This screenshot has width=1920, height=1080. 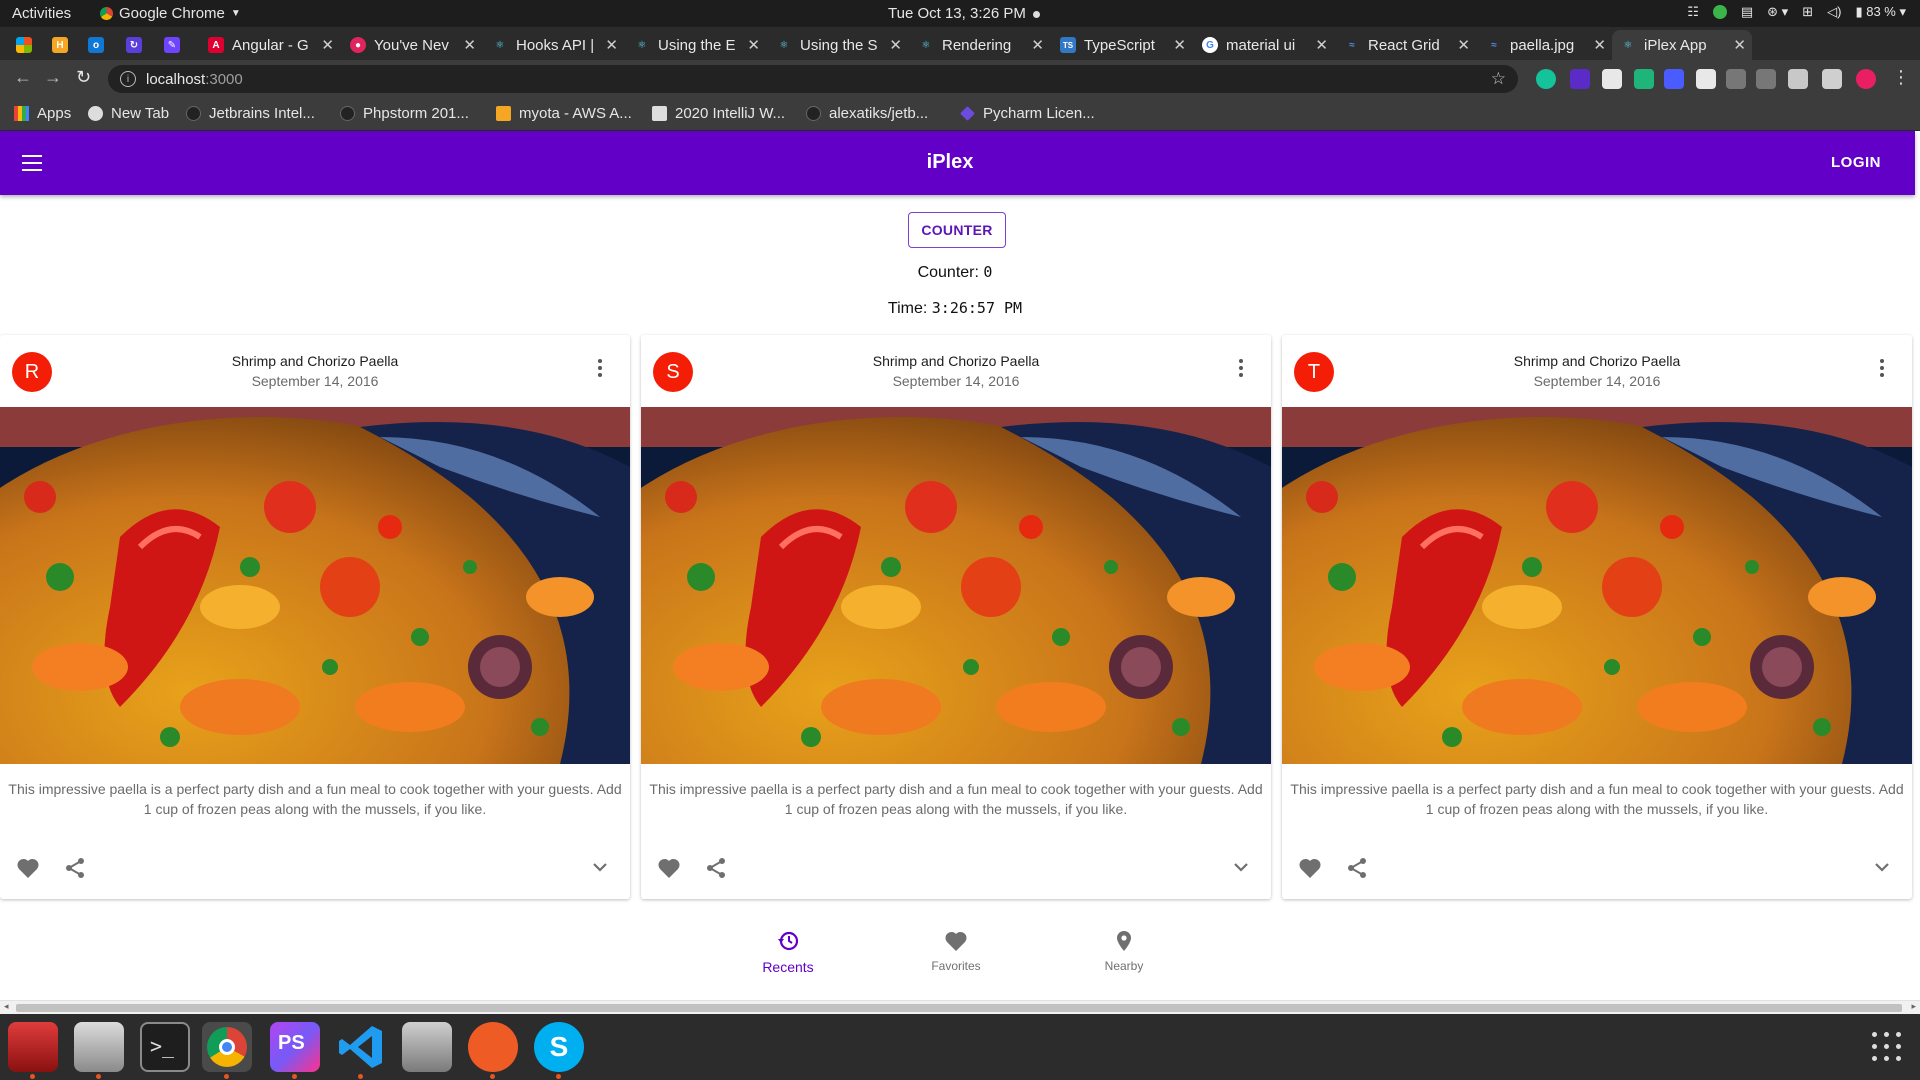 I want to click on pinned-tab-pen: ✎, so click(x=177, y=45).